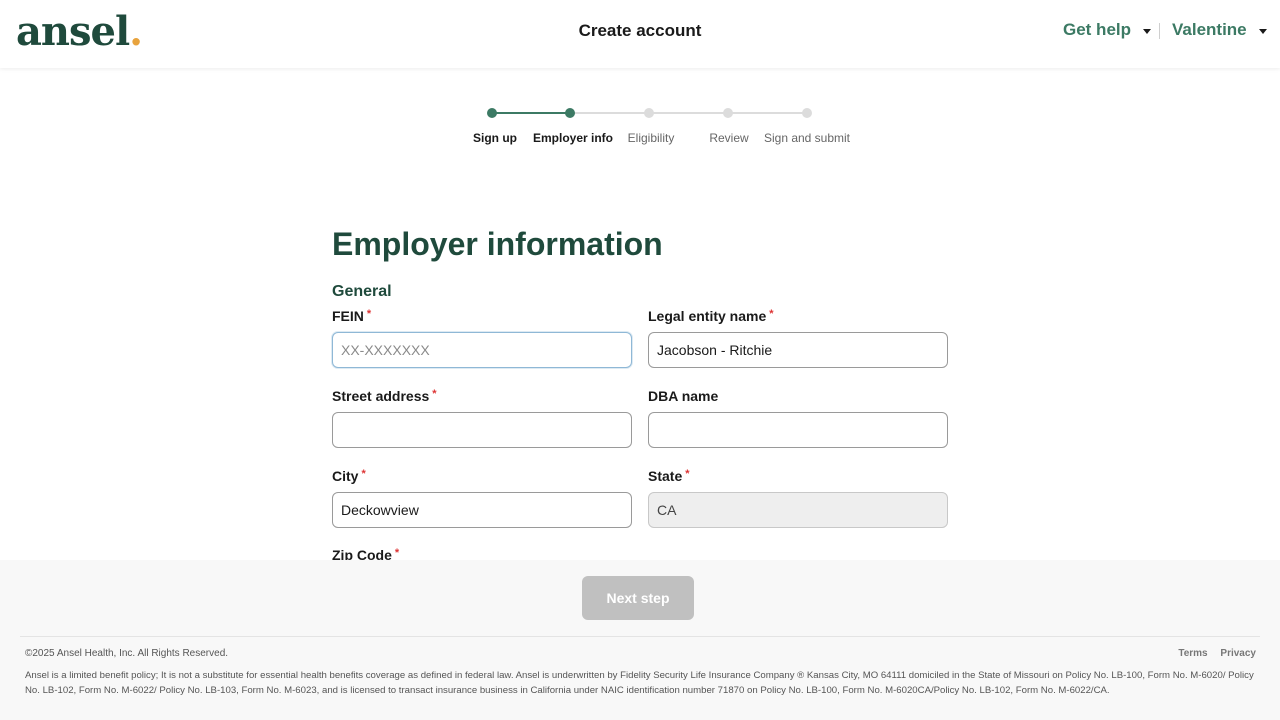 This screenshot has width=1280, height=720. Describe the element at coordinates (362, 291) in the screenshot. I see `section-title-general: General` at that location.